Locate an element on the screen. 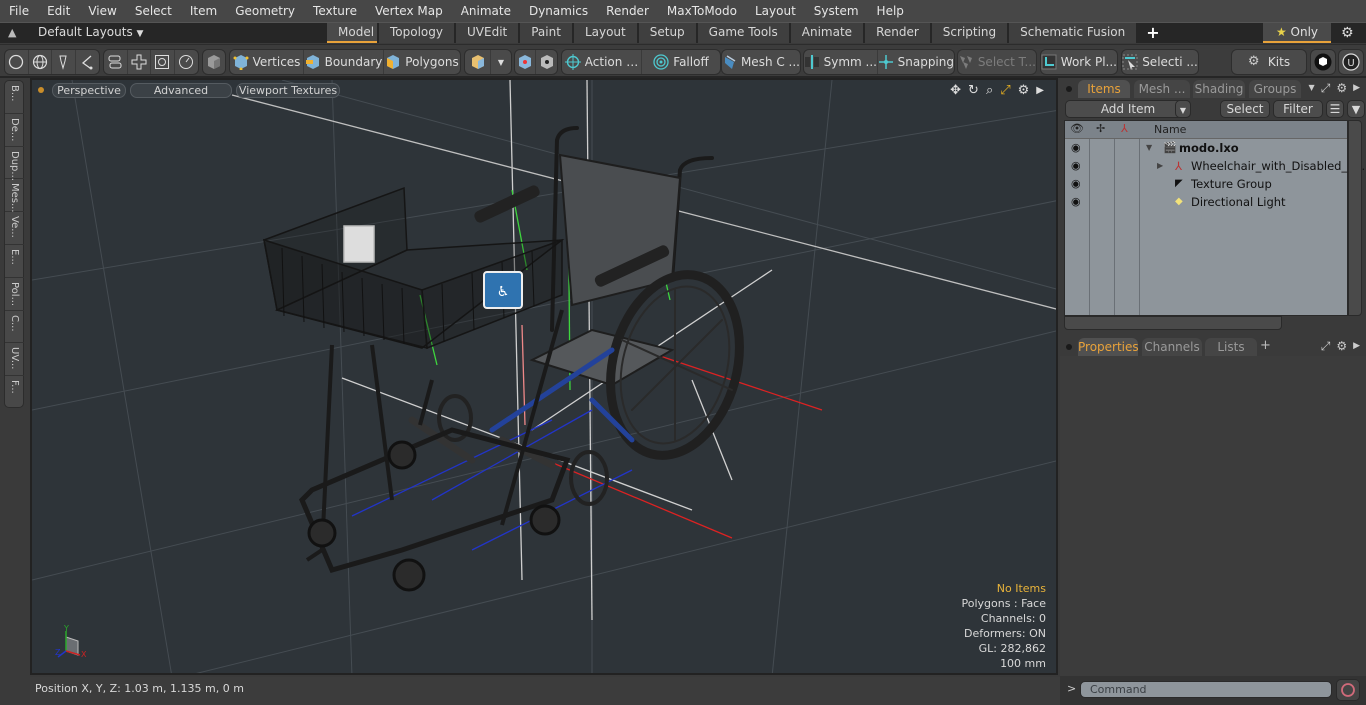 Image resolution: width=1366 pixels, height=705 pixels. menu-animate: Animate is located at coordinates (486, 11).